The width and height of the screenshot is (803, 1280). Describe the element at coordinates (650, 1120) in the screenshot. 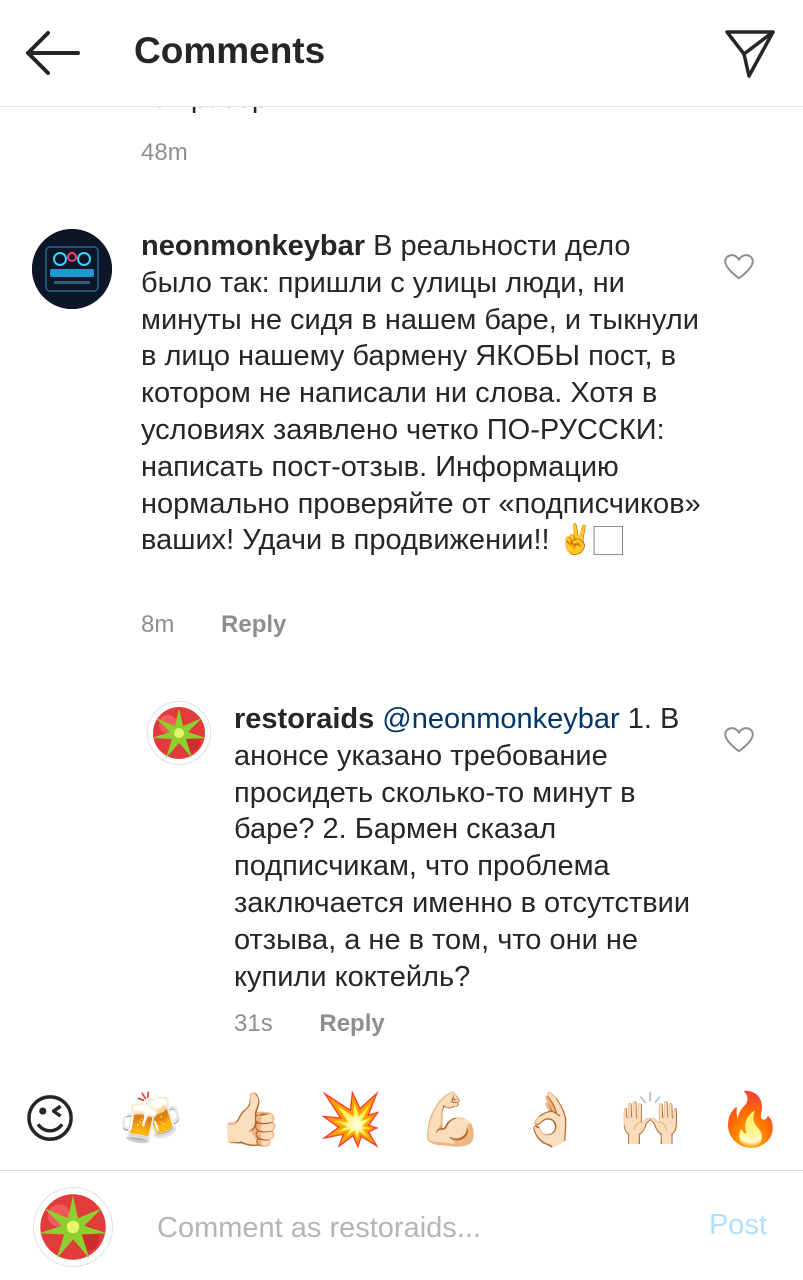

I see `raising-hands-emoji-button: 🙌🏻` at that location.